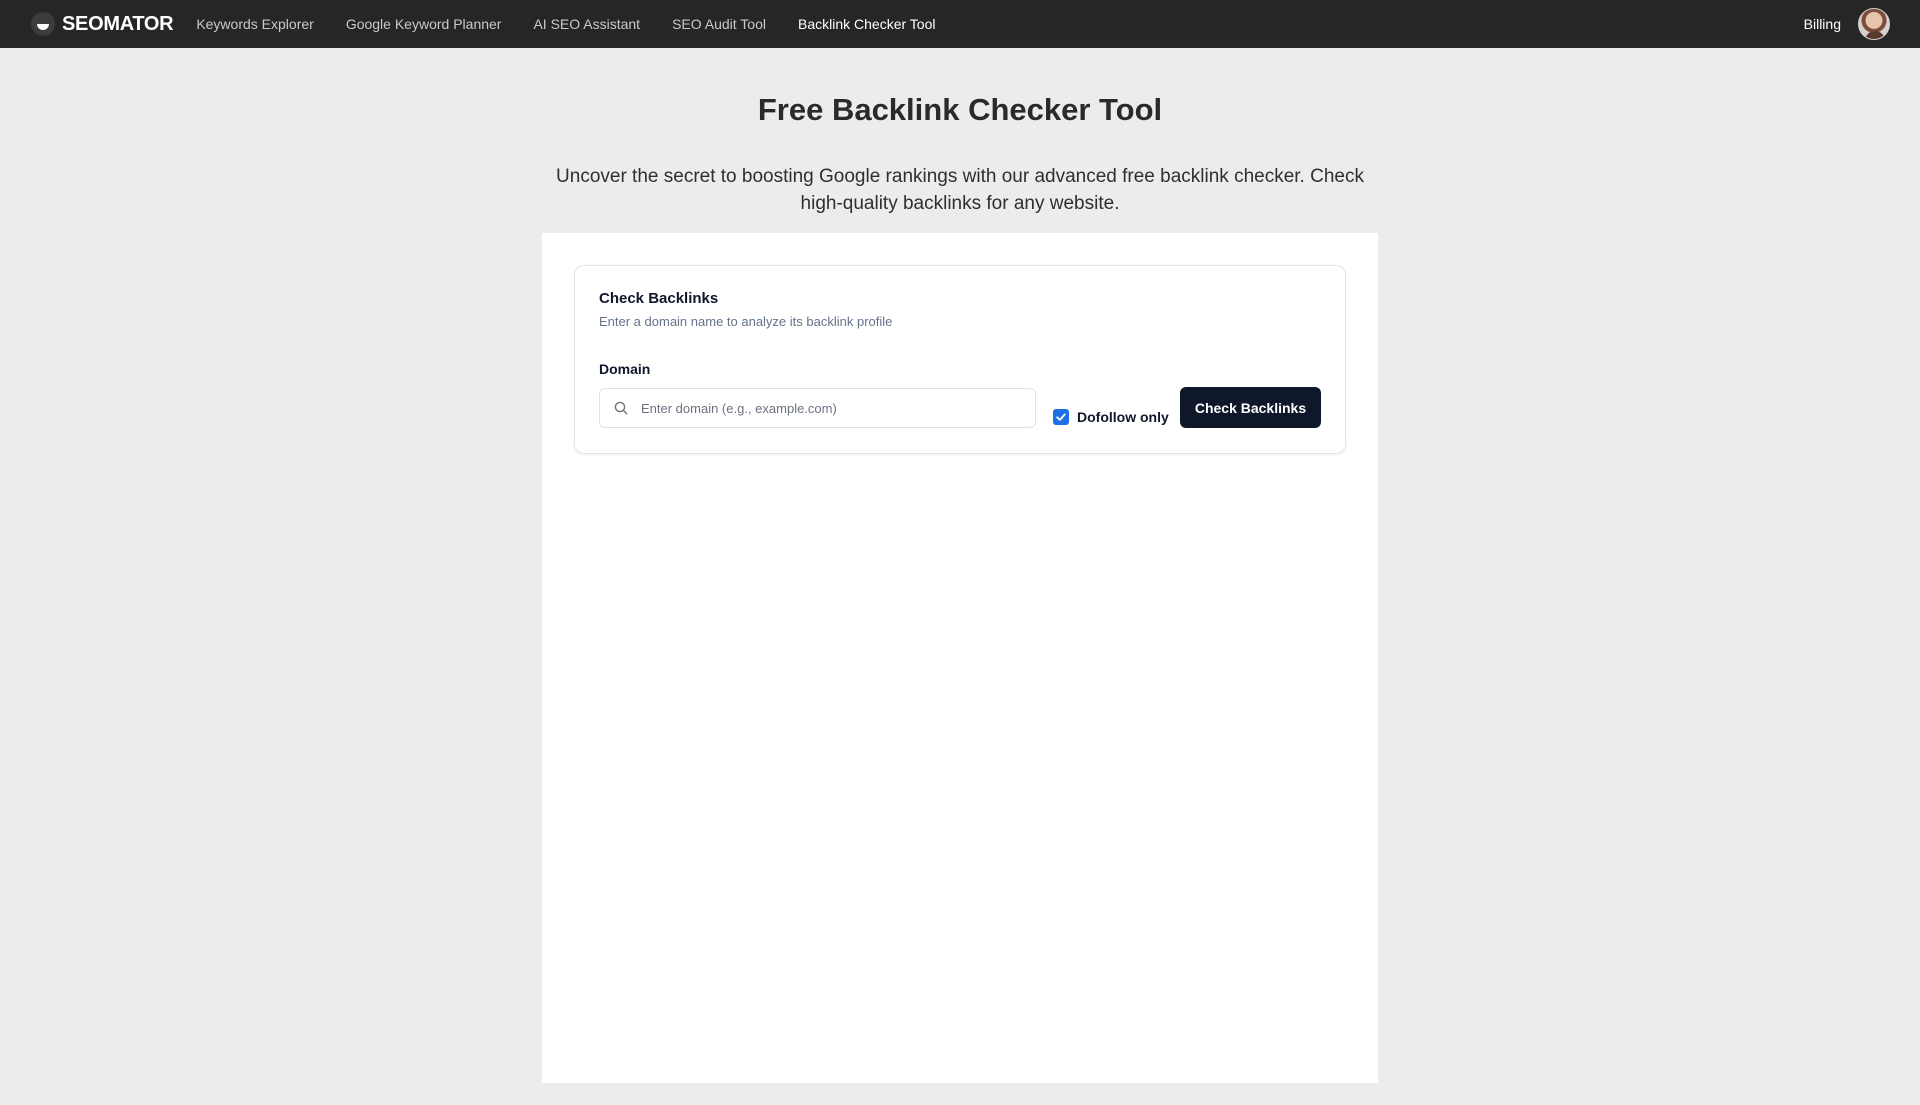  Describe the element at coordinates (625, 369) in the screenshot. I see `domain-label: Domain` at that location.